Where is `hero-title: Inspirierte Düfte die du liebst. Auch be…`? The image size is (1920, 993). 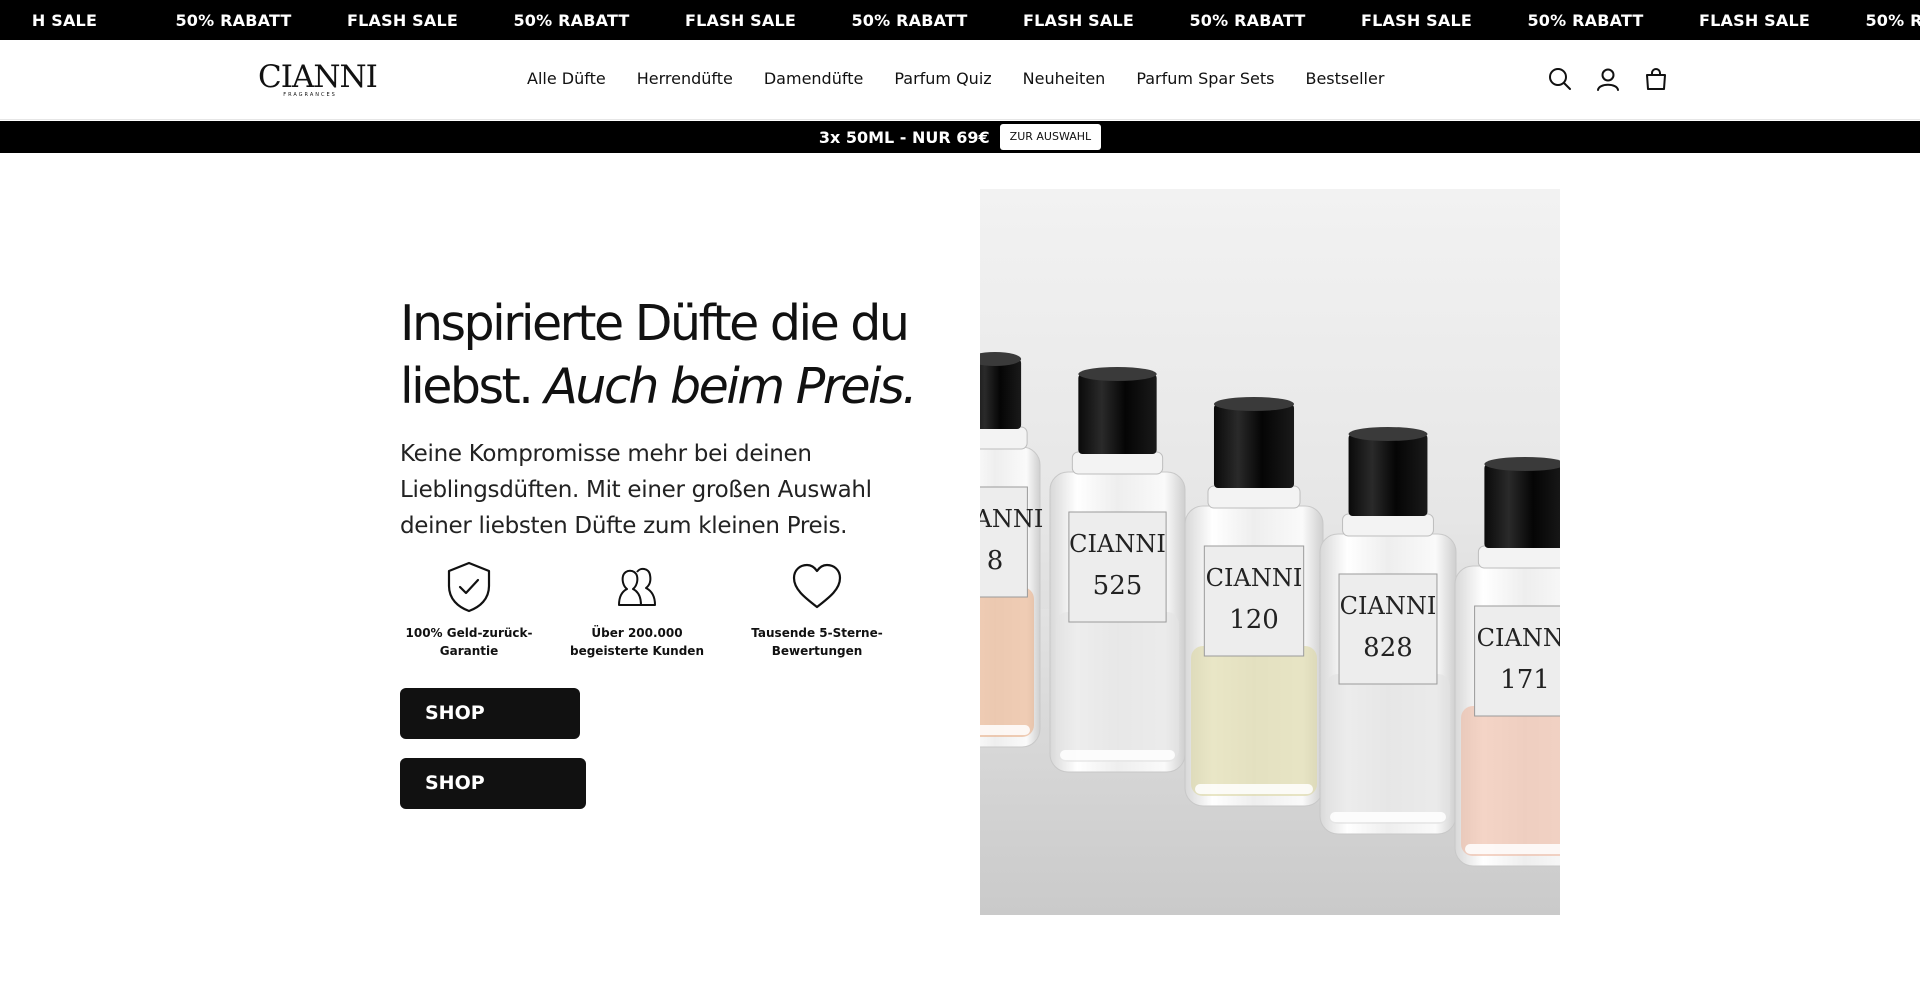 hero-title: Inspirierte Düfte die du liebst. Auch be… is located at coordinates (660, 355).